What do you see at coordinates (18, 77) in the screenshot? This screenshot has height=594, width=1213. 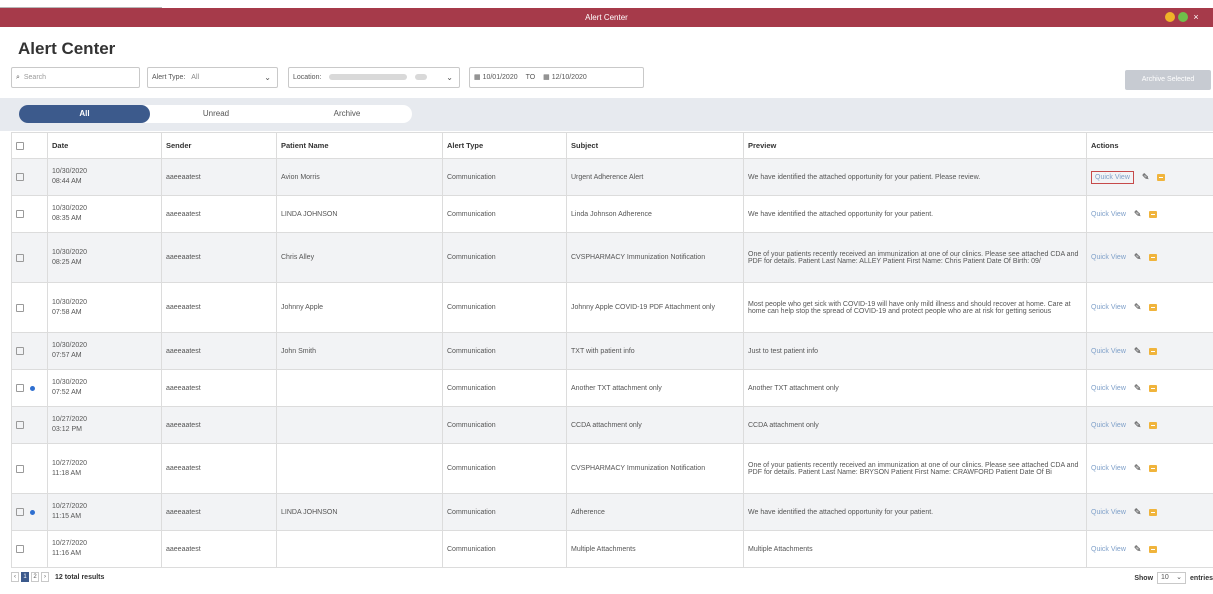 I see `search-icon: ⌕` at bounding box center [18, 77].